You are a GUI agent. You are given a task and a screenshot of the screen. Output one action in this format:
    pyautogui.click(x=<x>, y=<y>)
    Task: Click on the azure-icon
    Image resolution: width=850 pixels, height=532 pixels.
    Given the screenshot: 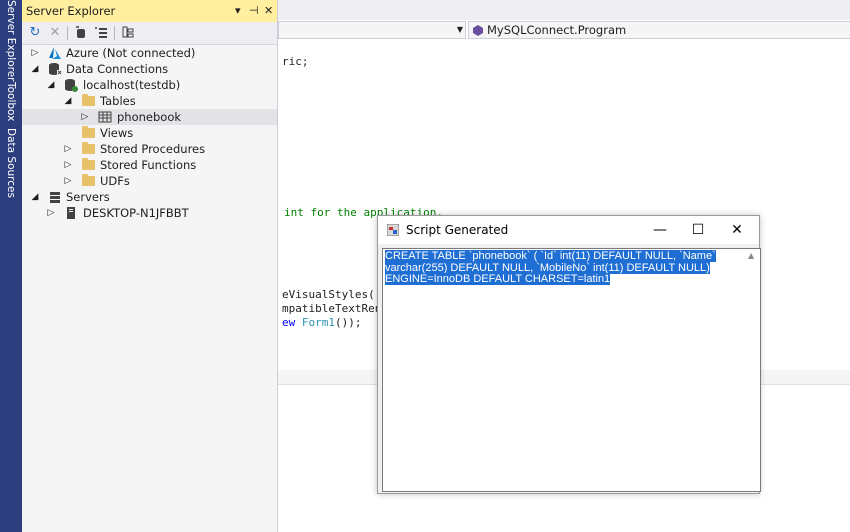 What is the action you would take?
    pyautogui.click(x=55, y=53)
    